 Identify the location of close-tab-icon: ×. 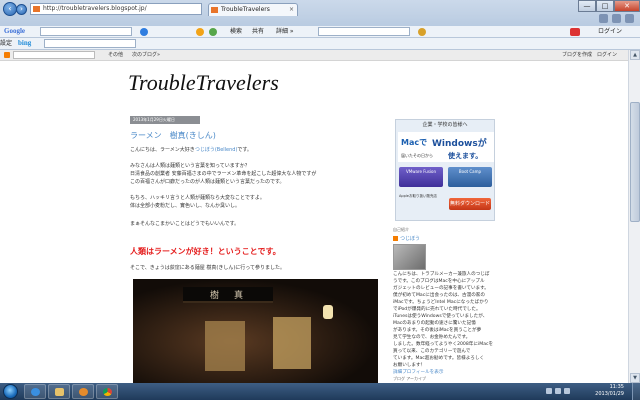
(291, 10).